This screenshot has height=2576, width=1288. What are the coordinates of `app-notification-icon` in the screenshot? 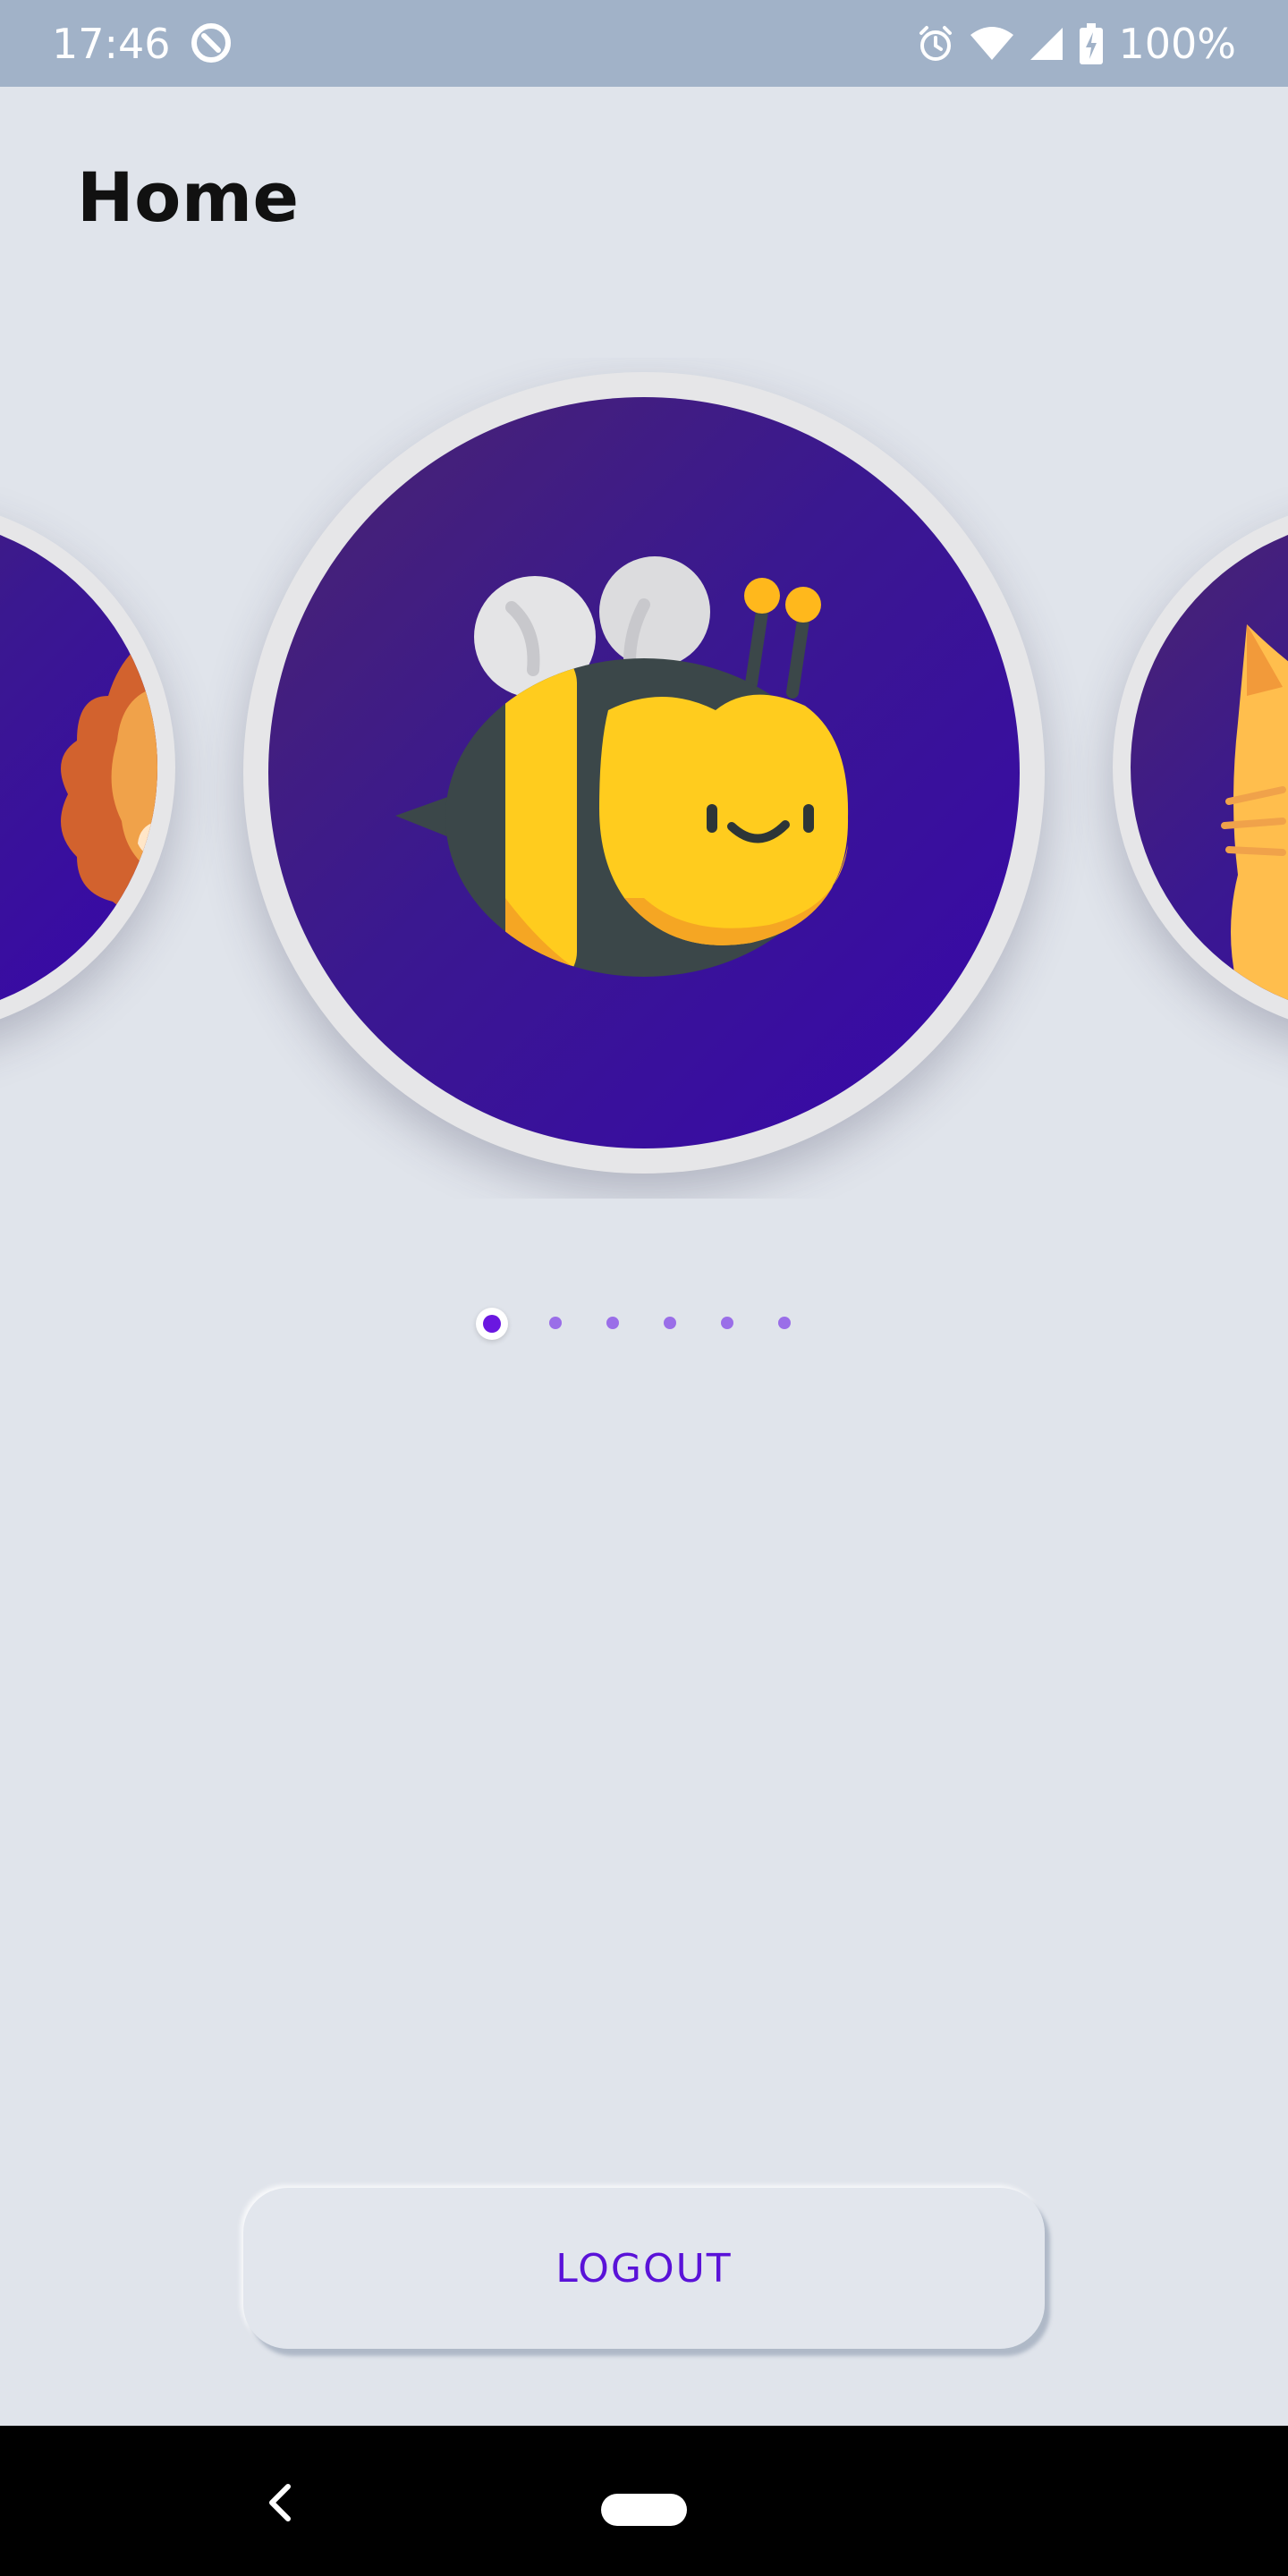 It's located at (211, 42).